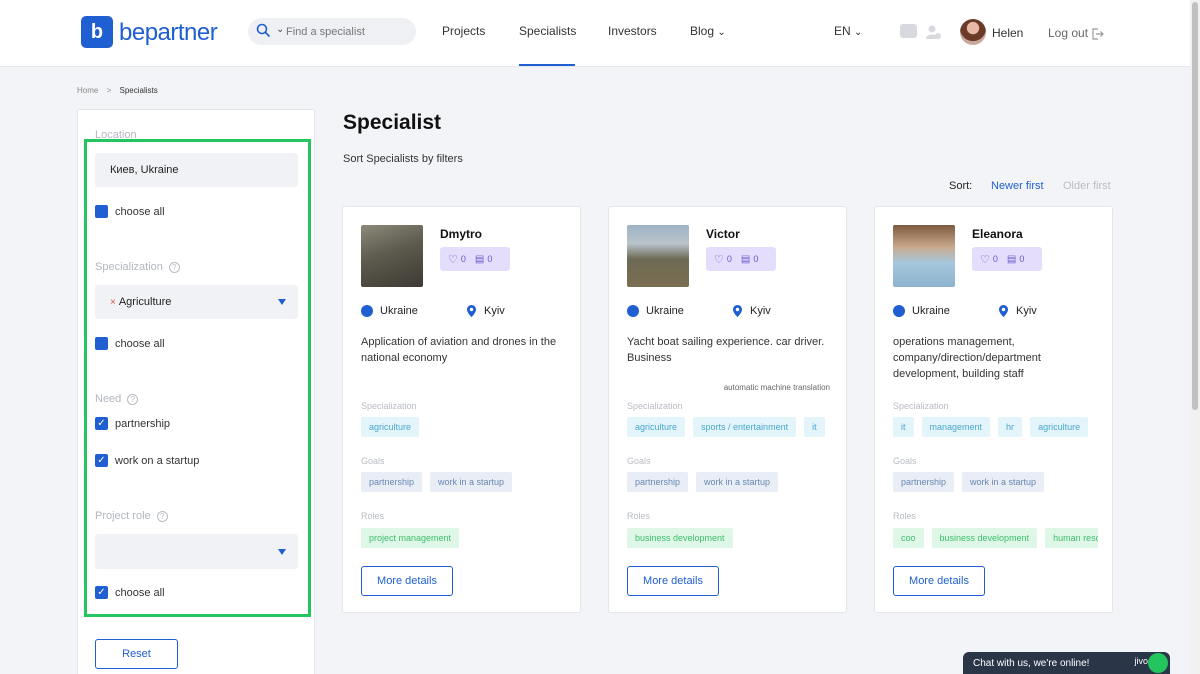 This screenshot has height=674, width=1200. Describe the element at coordinates (463, 538) in the screenshot. I see `roles-tags: project management` at that location.